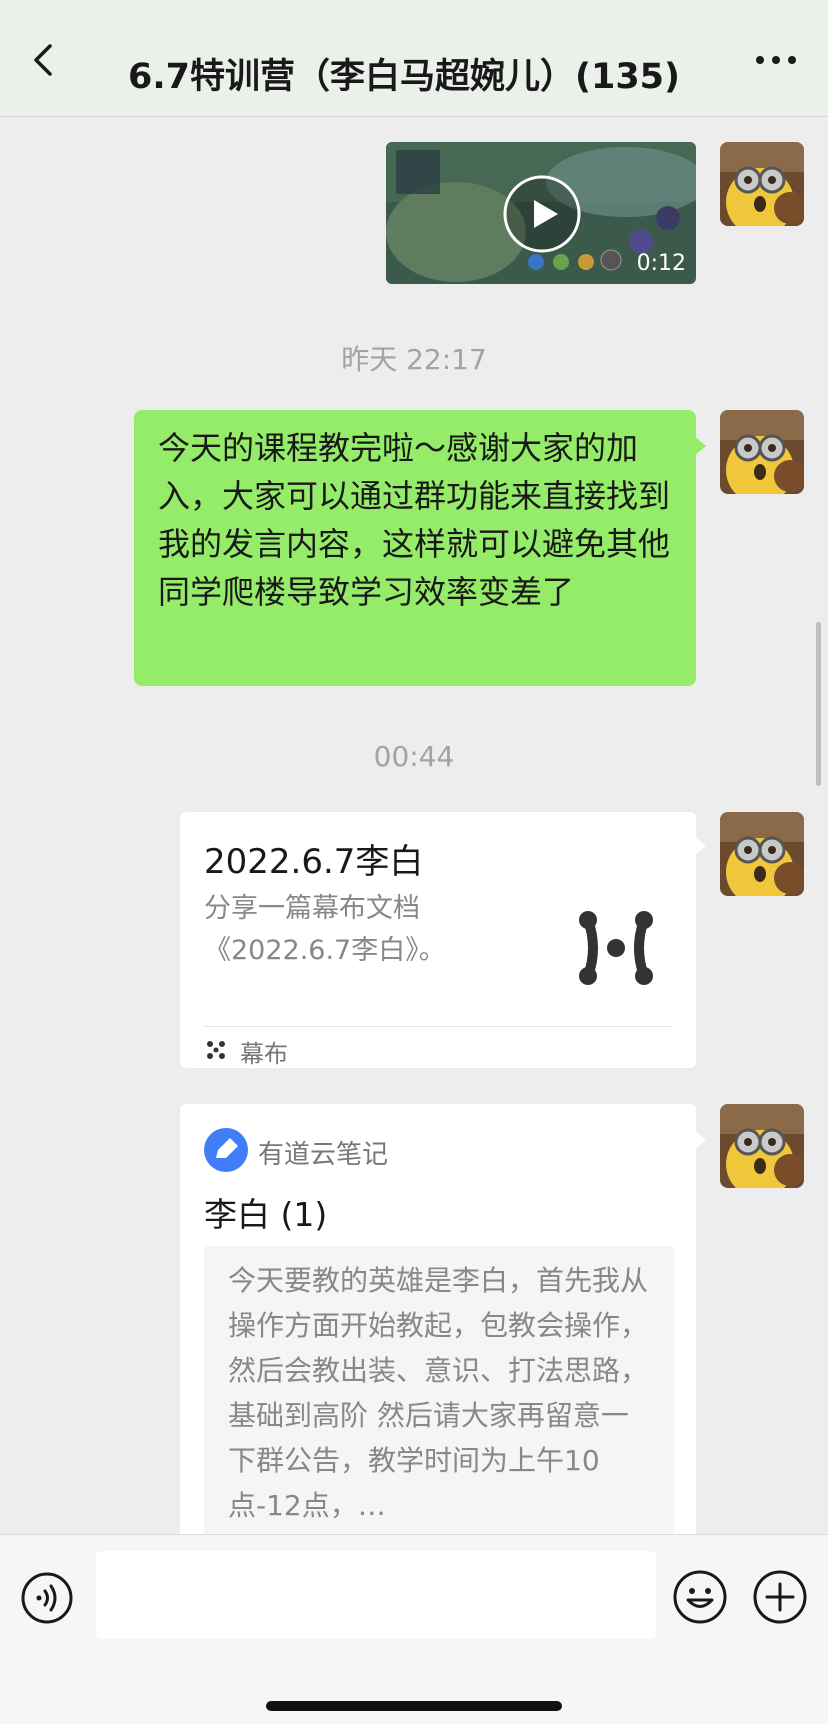  I want to click on card-description: 分享一篇幕布文档《2022.6.7李白》。, so click(325, 929).